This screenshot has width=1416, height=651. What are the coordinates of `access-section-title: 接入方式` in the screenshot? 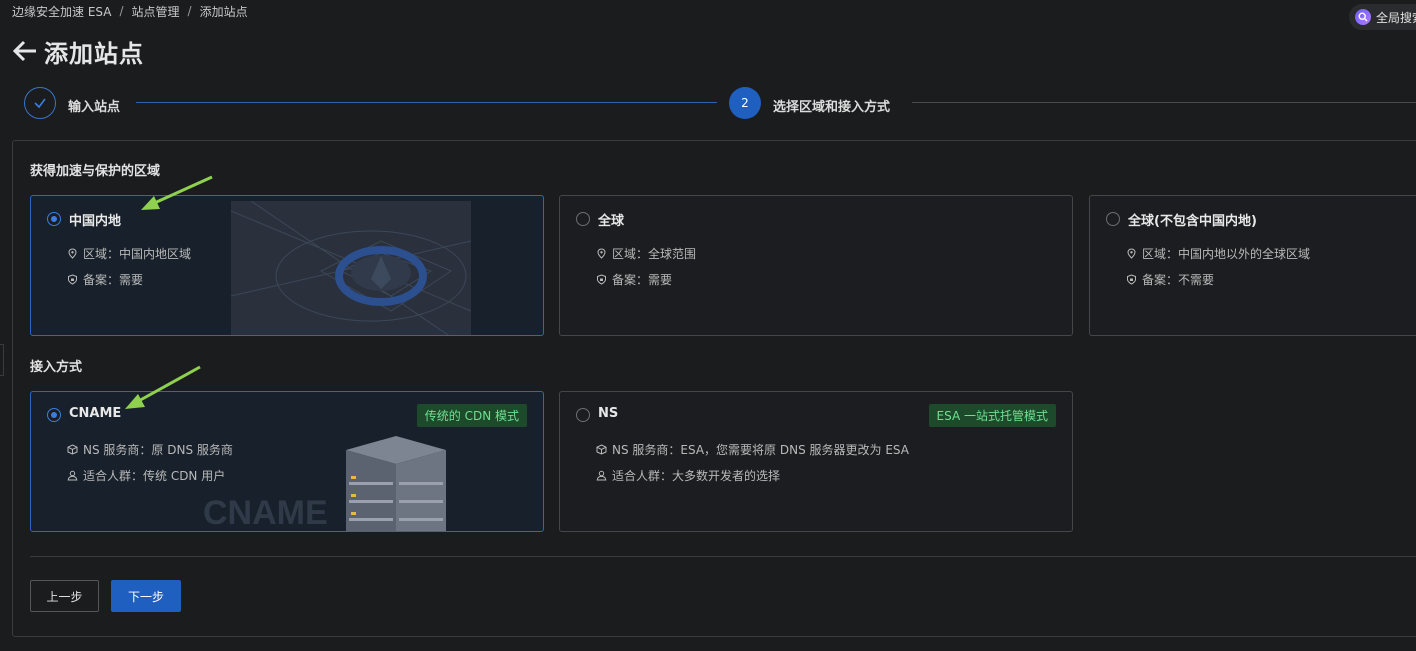 It's located at (56, 367).